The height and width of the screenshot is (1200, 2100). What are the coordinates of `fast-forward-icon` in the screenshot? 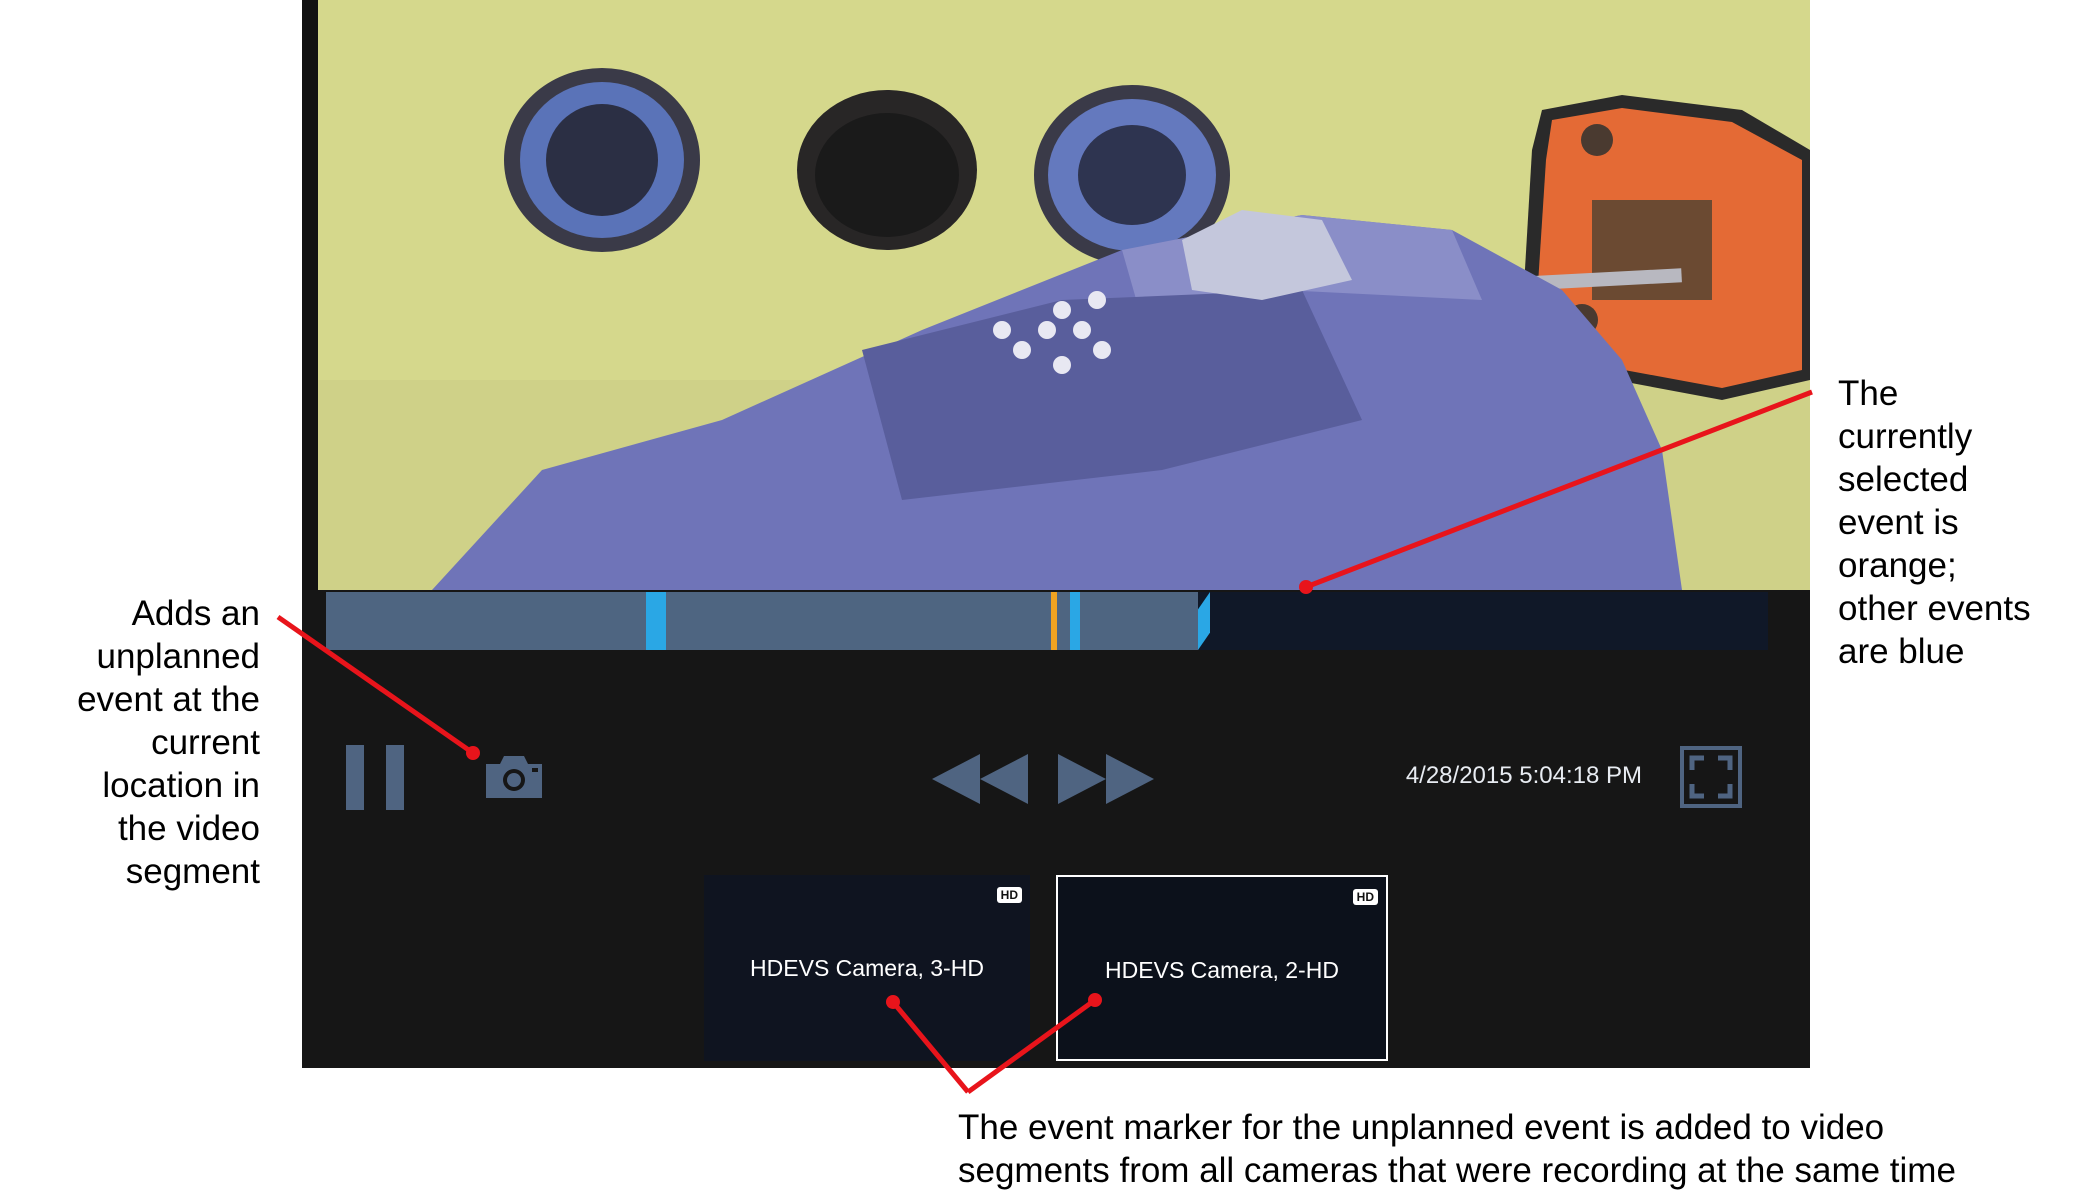 It's located at (1106, 779).